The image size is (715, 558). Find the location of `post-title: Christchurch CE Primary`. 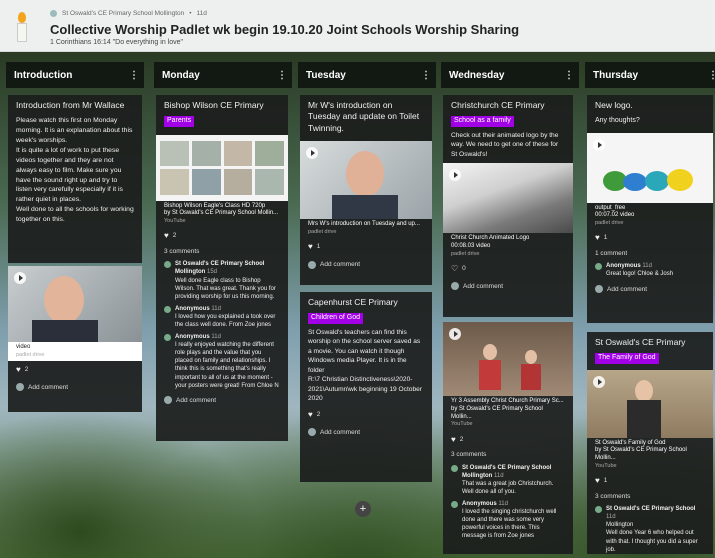

post-title: Christchurch CE Primary is located at coordinates (498, 105).